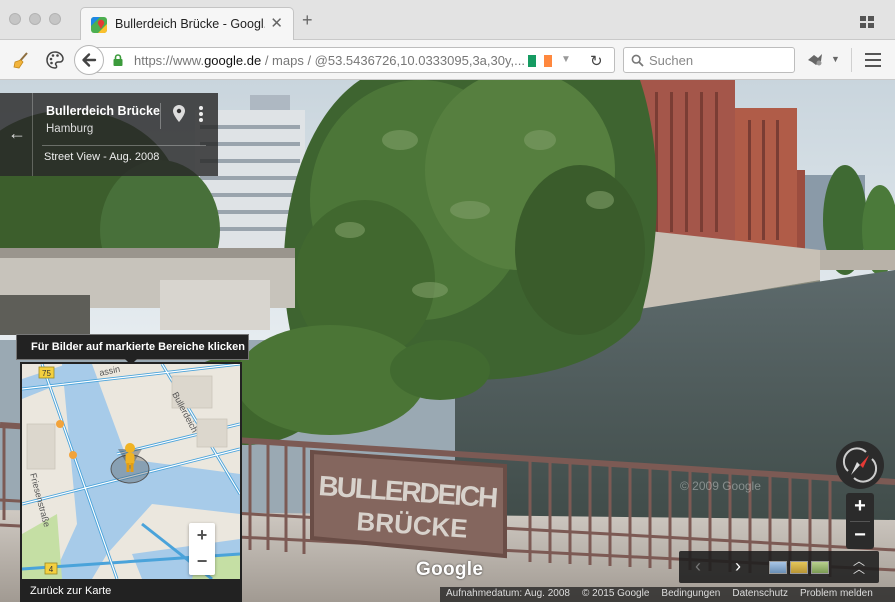 This screenshot has width=895, height=602. Describe the element at coordinates (835, 59) in the screenshot. I see `extension-dropdown-icon: ▼` at that location.